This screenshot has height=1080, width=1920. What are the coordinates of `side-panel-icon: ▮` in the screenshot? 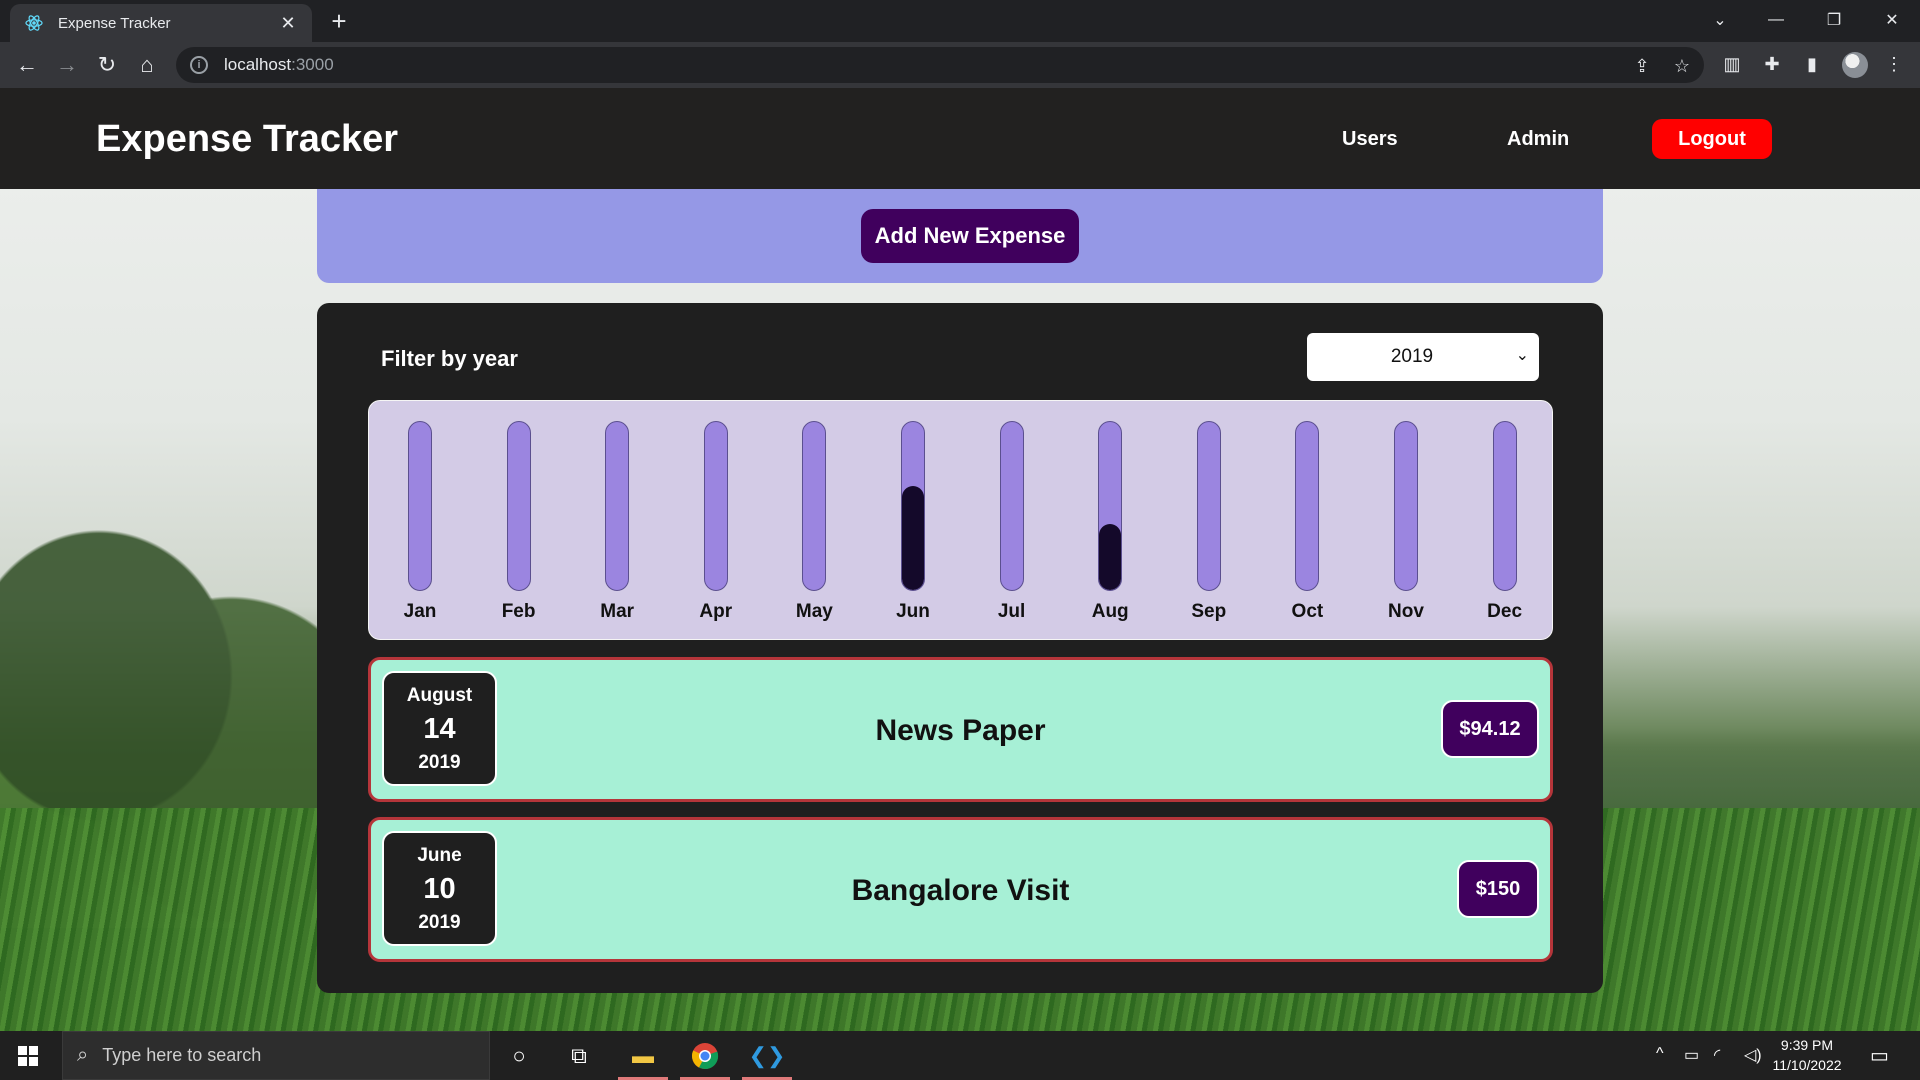 It's located at (1812, 64).